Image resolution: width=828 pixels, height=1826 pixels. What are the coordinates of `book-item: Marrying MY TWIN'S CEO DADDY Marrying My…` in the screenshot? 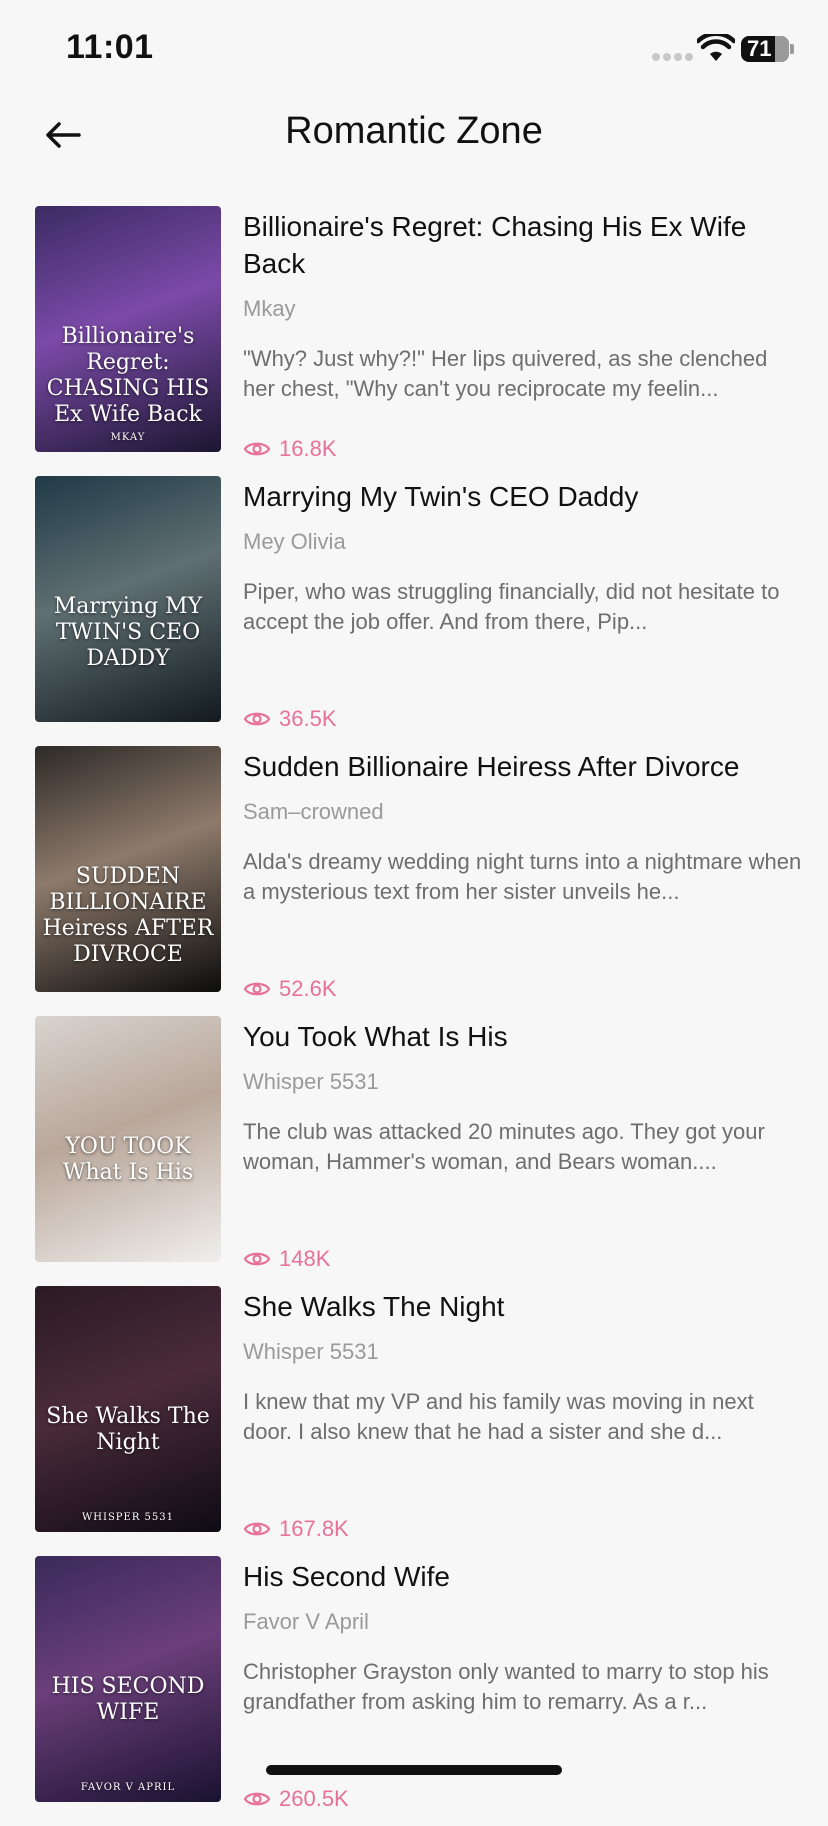 It's located at (414, 611).